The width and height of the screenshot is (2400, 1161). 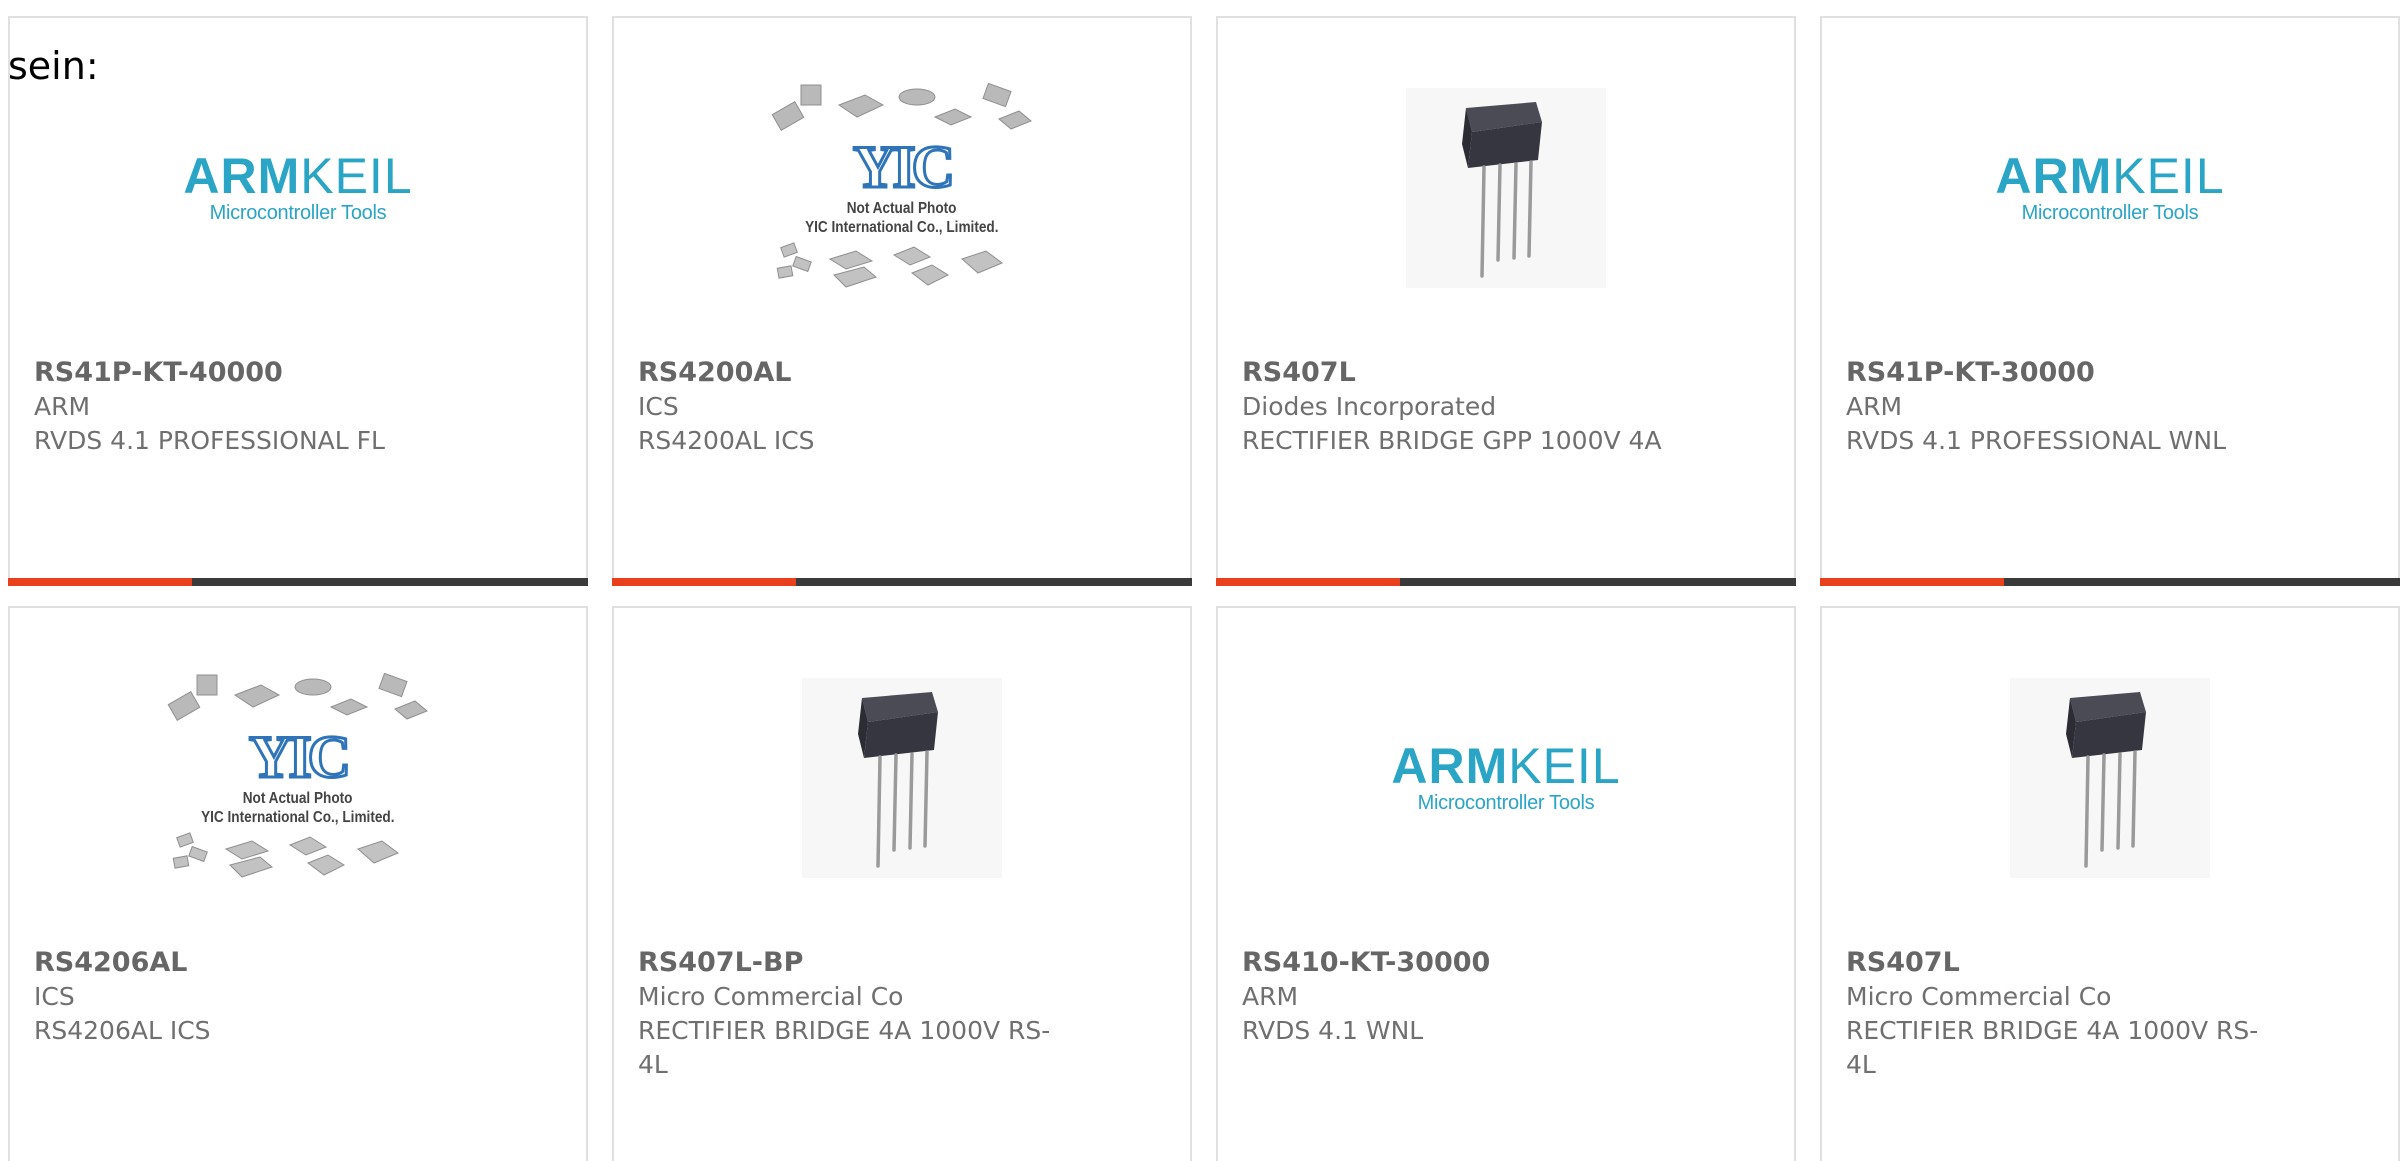 What do you see at coordinates (2036, 440) in the screenshot?
I see `product-description: RVDS 4.1 PROFESSIONAL WNL` at bounding box center [2036, 440].